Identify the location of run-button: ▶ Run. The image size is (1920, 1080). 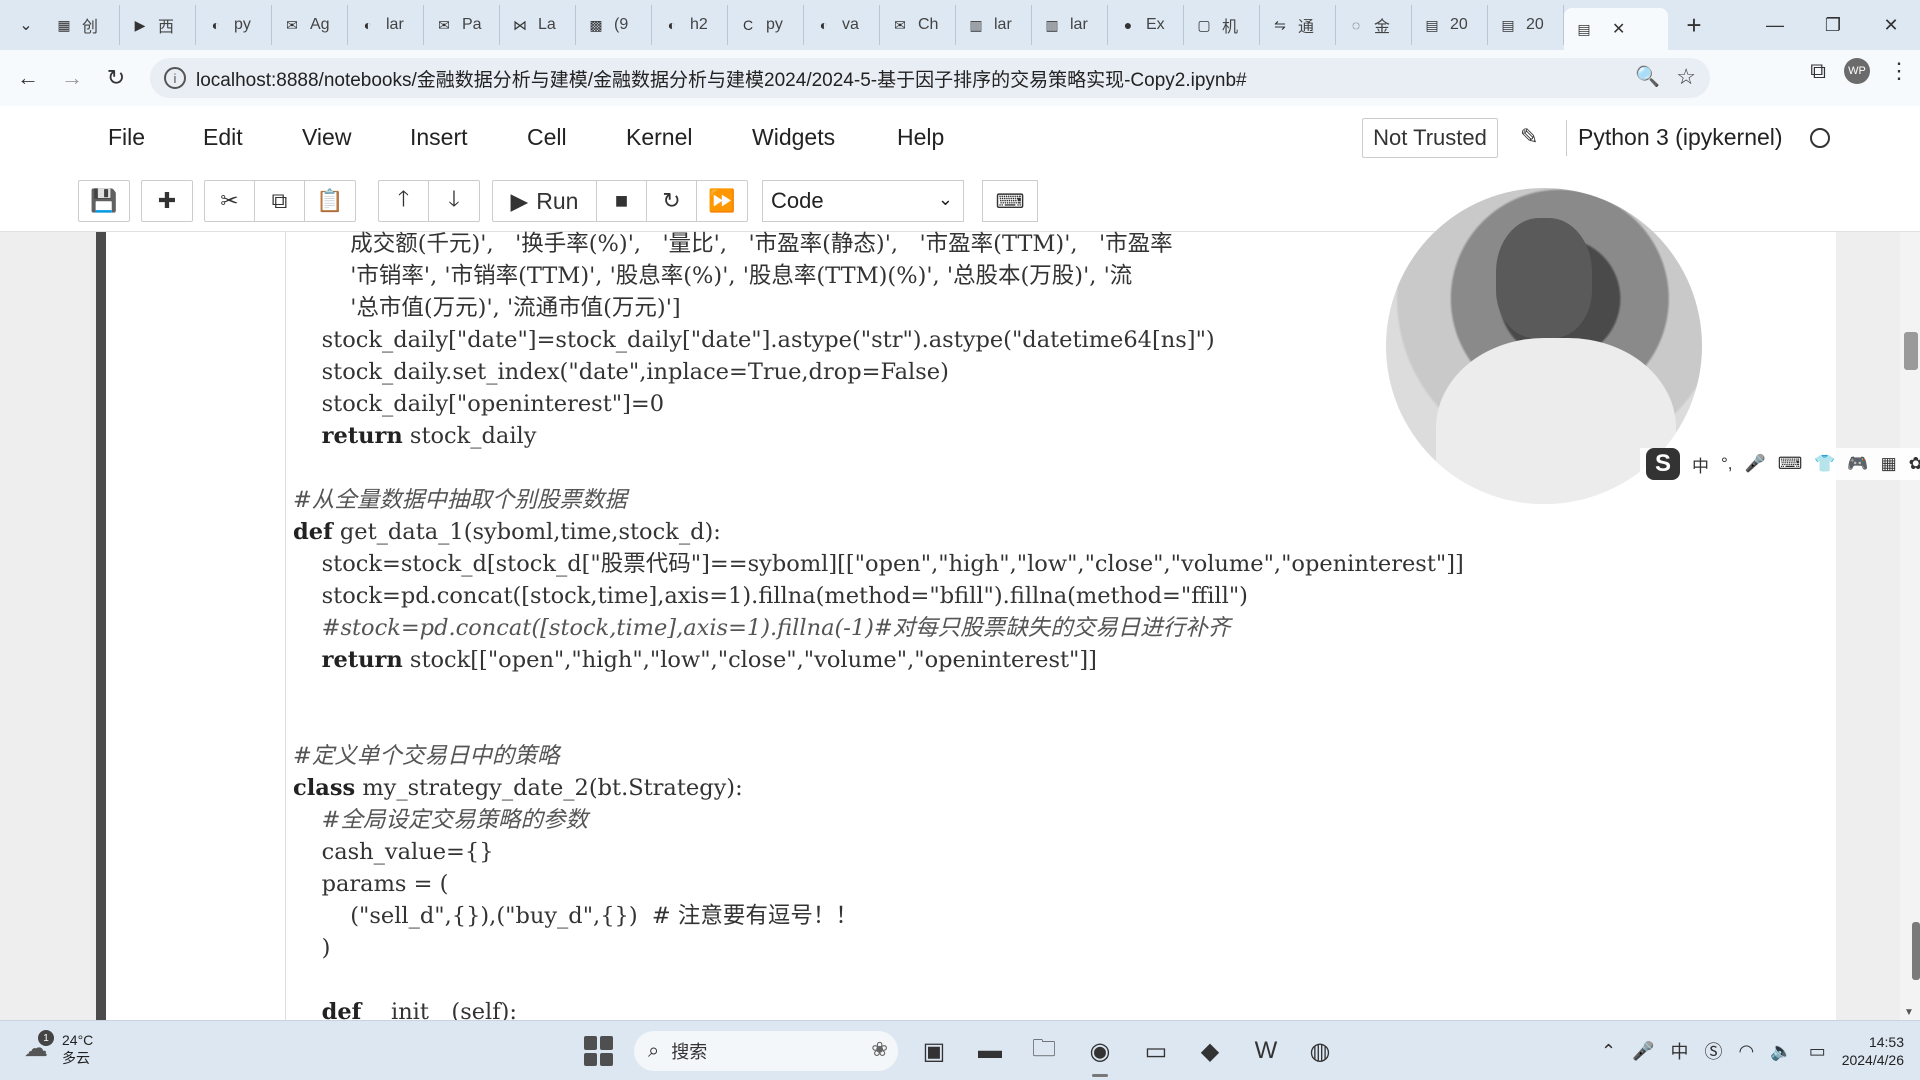
(545, 201).